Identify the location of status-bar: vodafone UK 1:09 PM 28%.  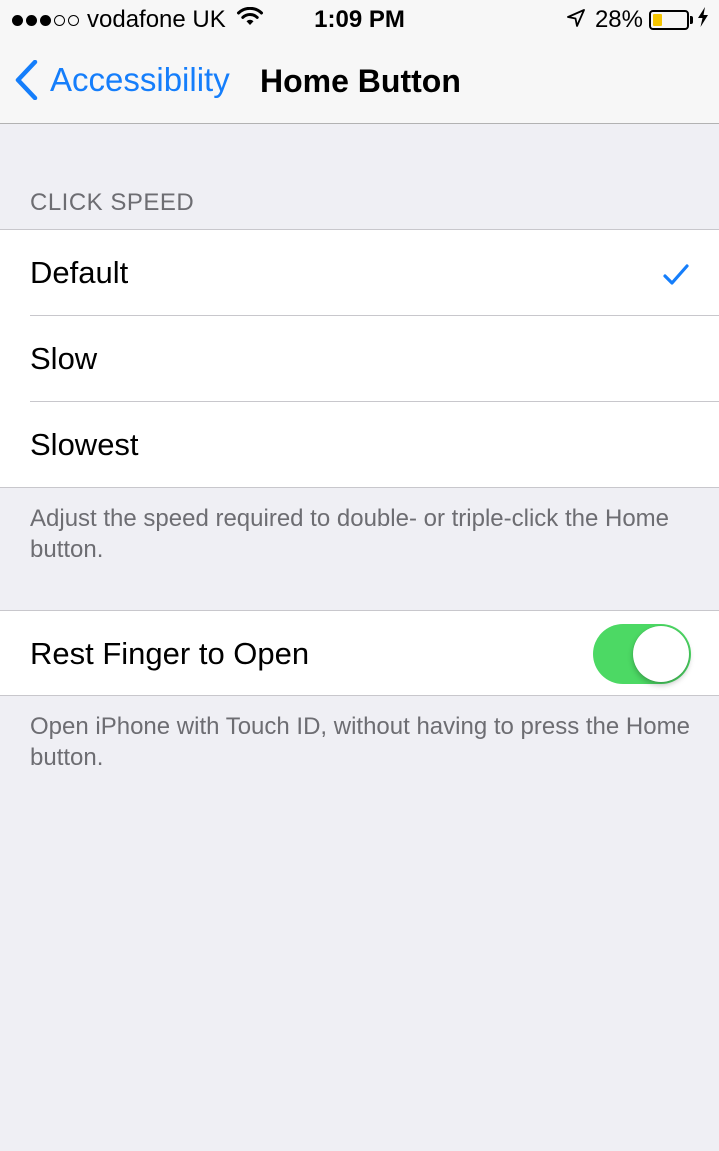
(359, 20).